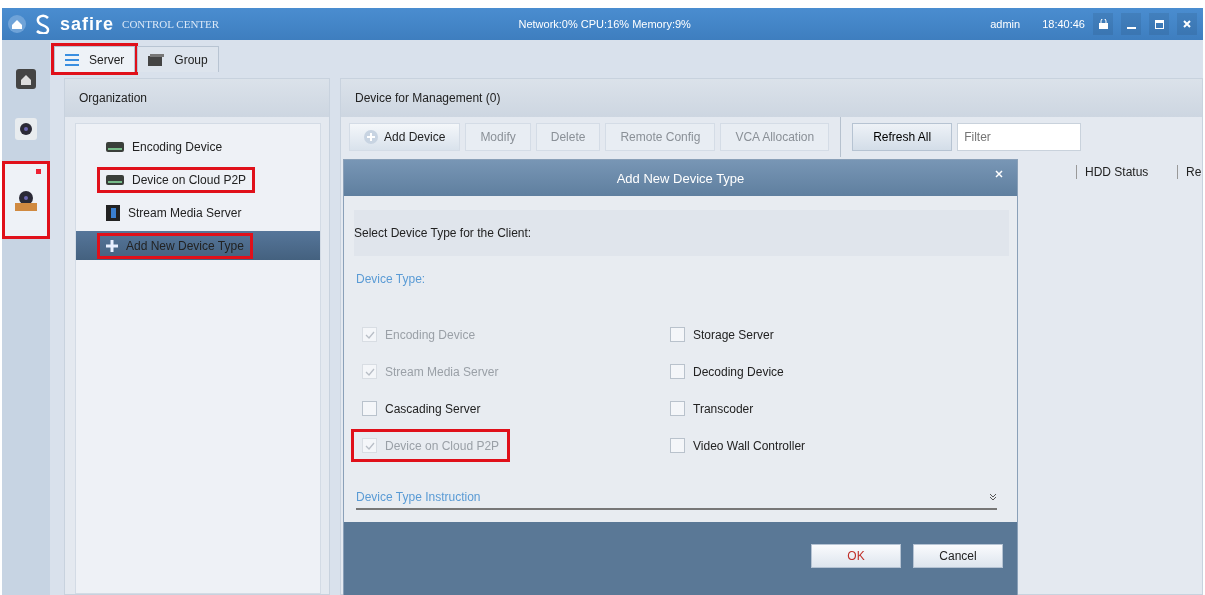 The width and height of the screenshot is (1205, 595). Describe the element at coordinates (17, 24) in the screenshot. I see `home-icon` at that location.